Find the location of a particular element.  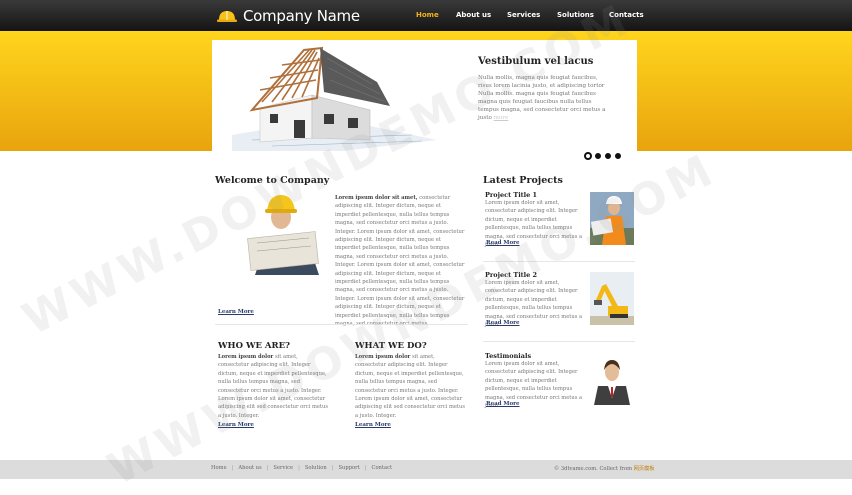

footer is located at coordinates (426, 469).